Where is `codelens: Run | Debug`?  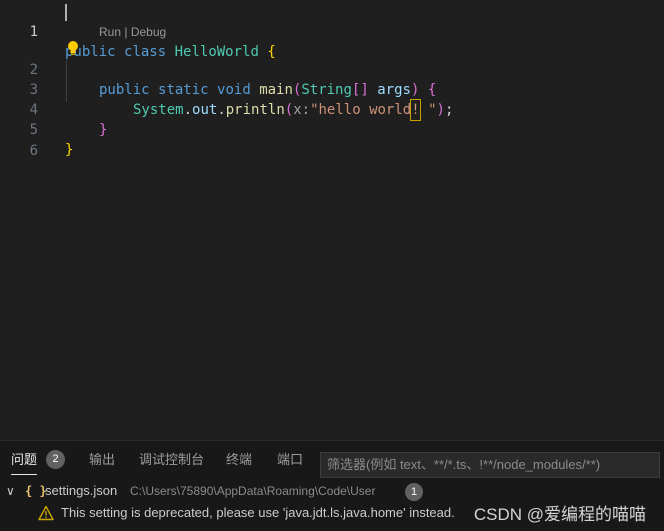
codelens: Run | Debug is located at coordinates (132, 32).